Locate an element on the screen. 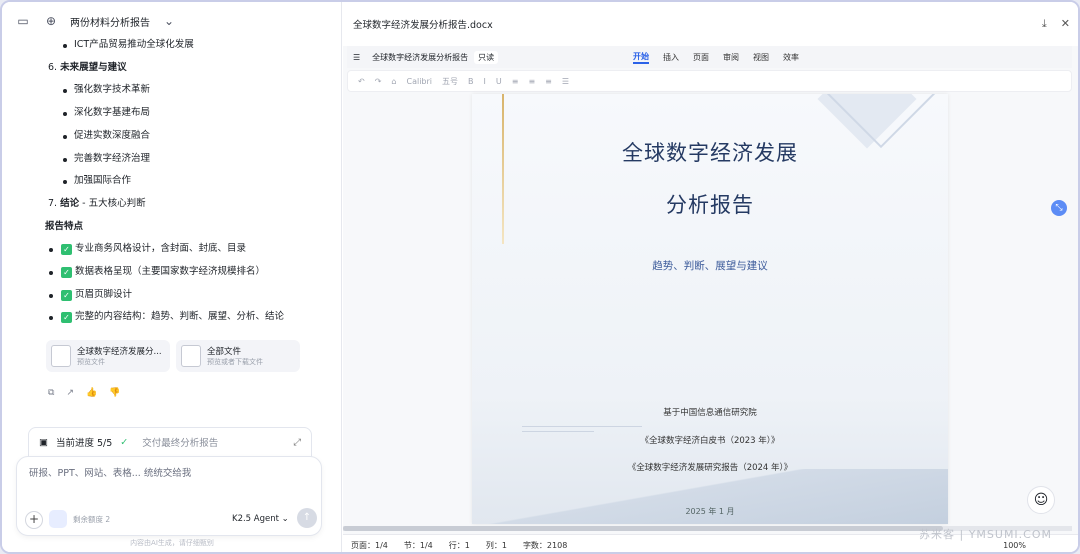 The image size is (1080, 554). tab-page: 页面 is located at coordinates (701, 57).